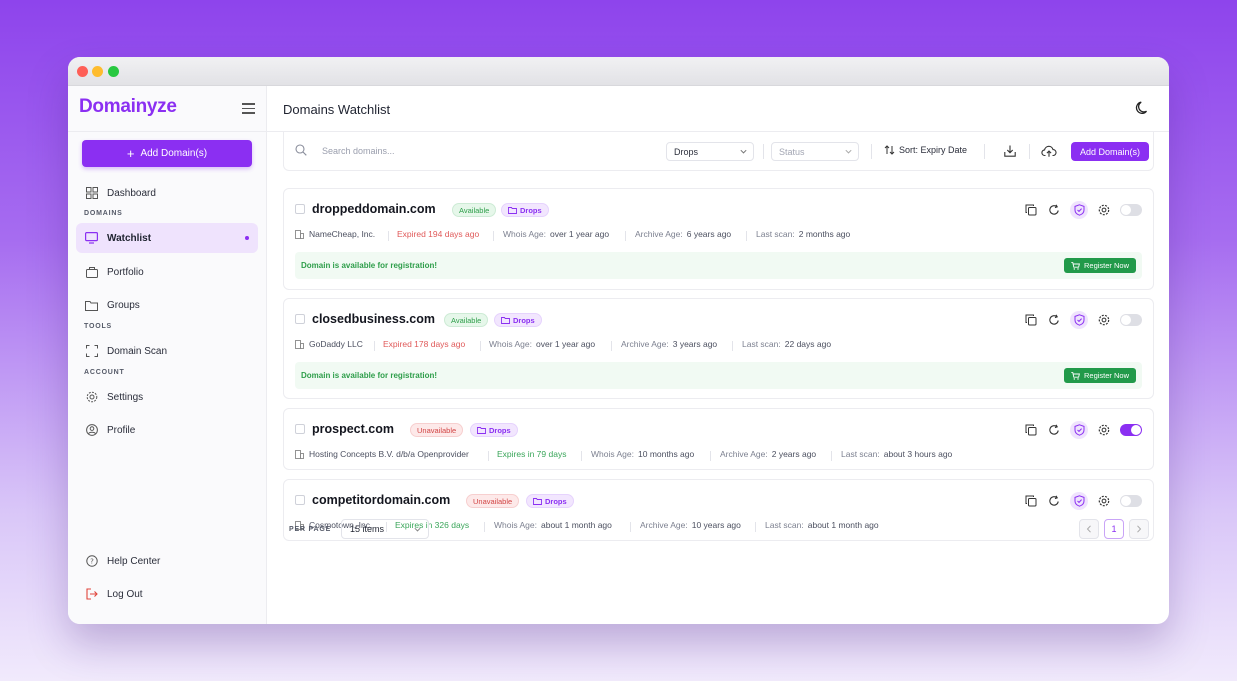  What do you see at coordinates (664, 525) in the screenshot?
I see `archive-label: Archive Age:` at bounding box center [664, 525].